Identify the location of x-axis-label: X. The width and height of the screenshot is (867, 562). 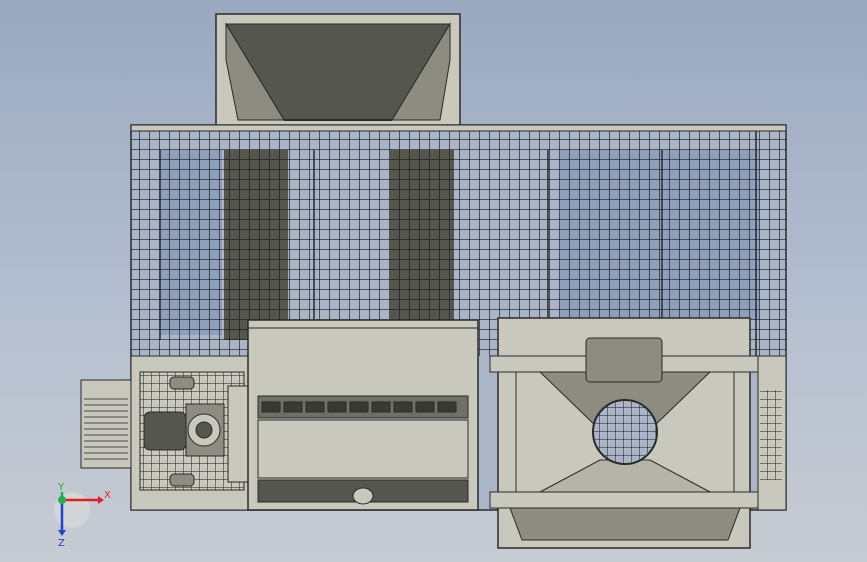
(107, 495).